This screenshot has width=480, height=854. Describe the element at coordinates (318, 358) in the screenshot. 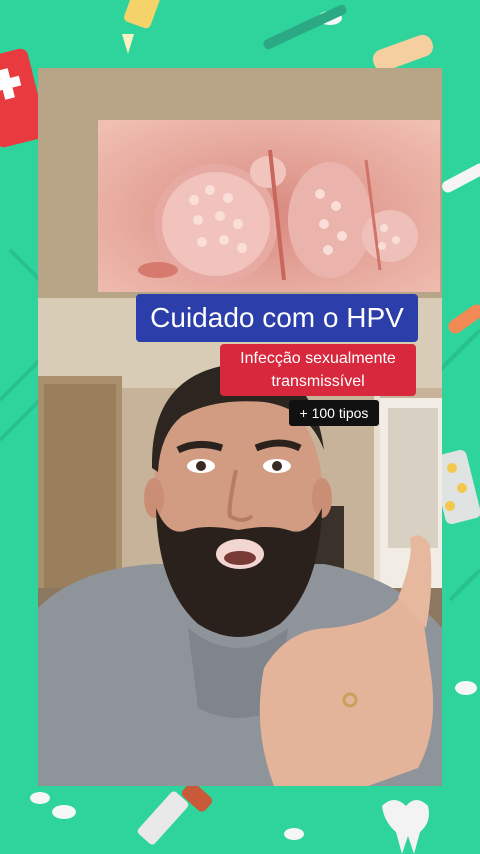

I see `subtitle-line-1: Infecção sexualmente` at that location.